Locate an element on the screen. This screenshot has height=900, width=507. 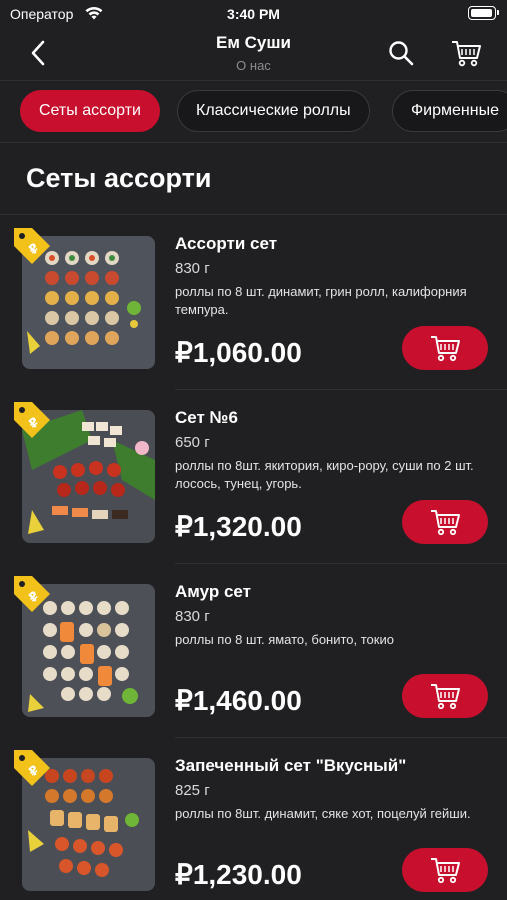
product-price: ₽1,060.00 is located at coordinates (238, 352).